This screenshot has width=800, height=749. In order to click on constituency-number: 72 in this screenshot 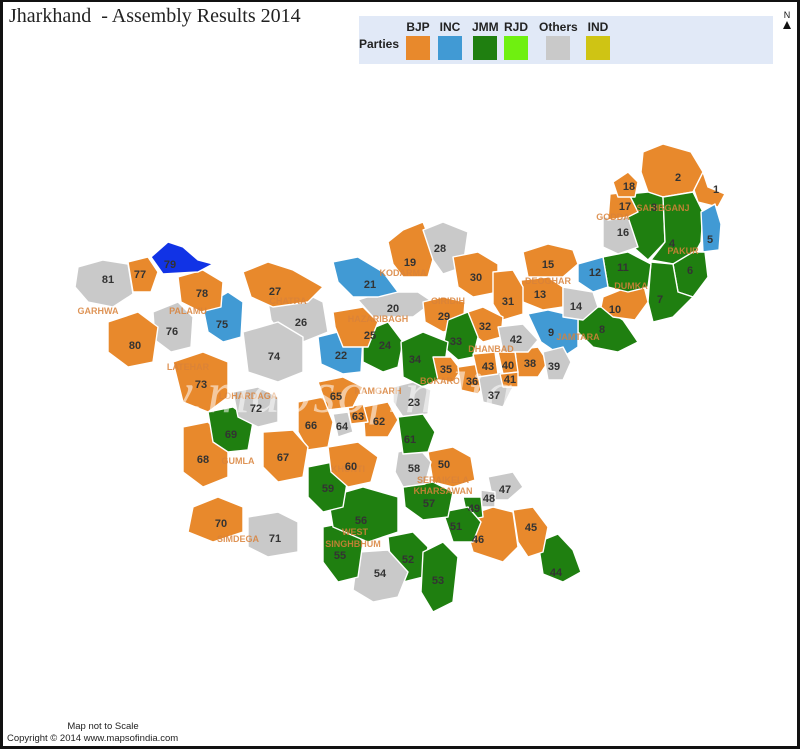, I will do `click(256, 409)`.